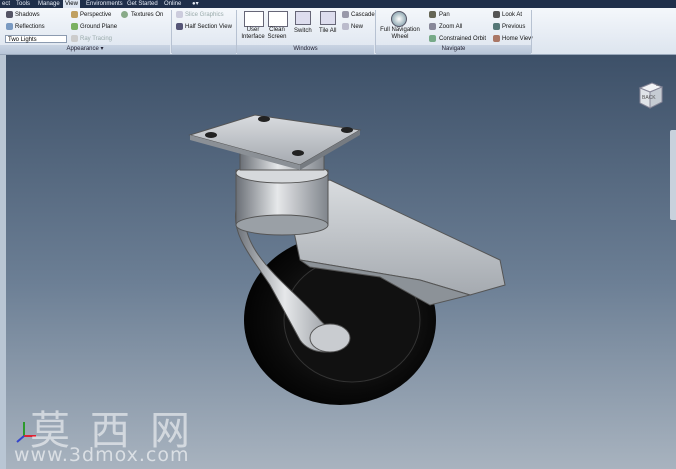  What do you see at coordinates (102, 455) in the screenshot?
I see `watermark-url: www.3dmox.com` at bounding box center [102, 455].